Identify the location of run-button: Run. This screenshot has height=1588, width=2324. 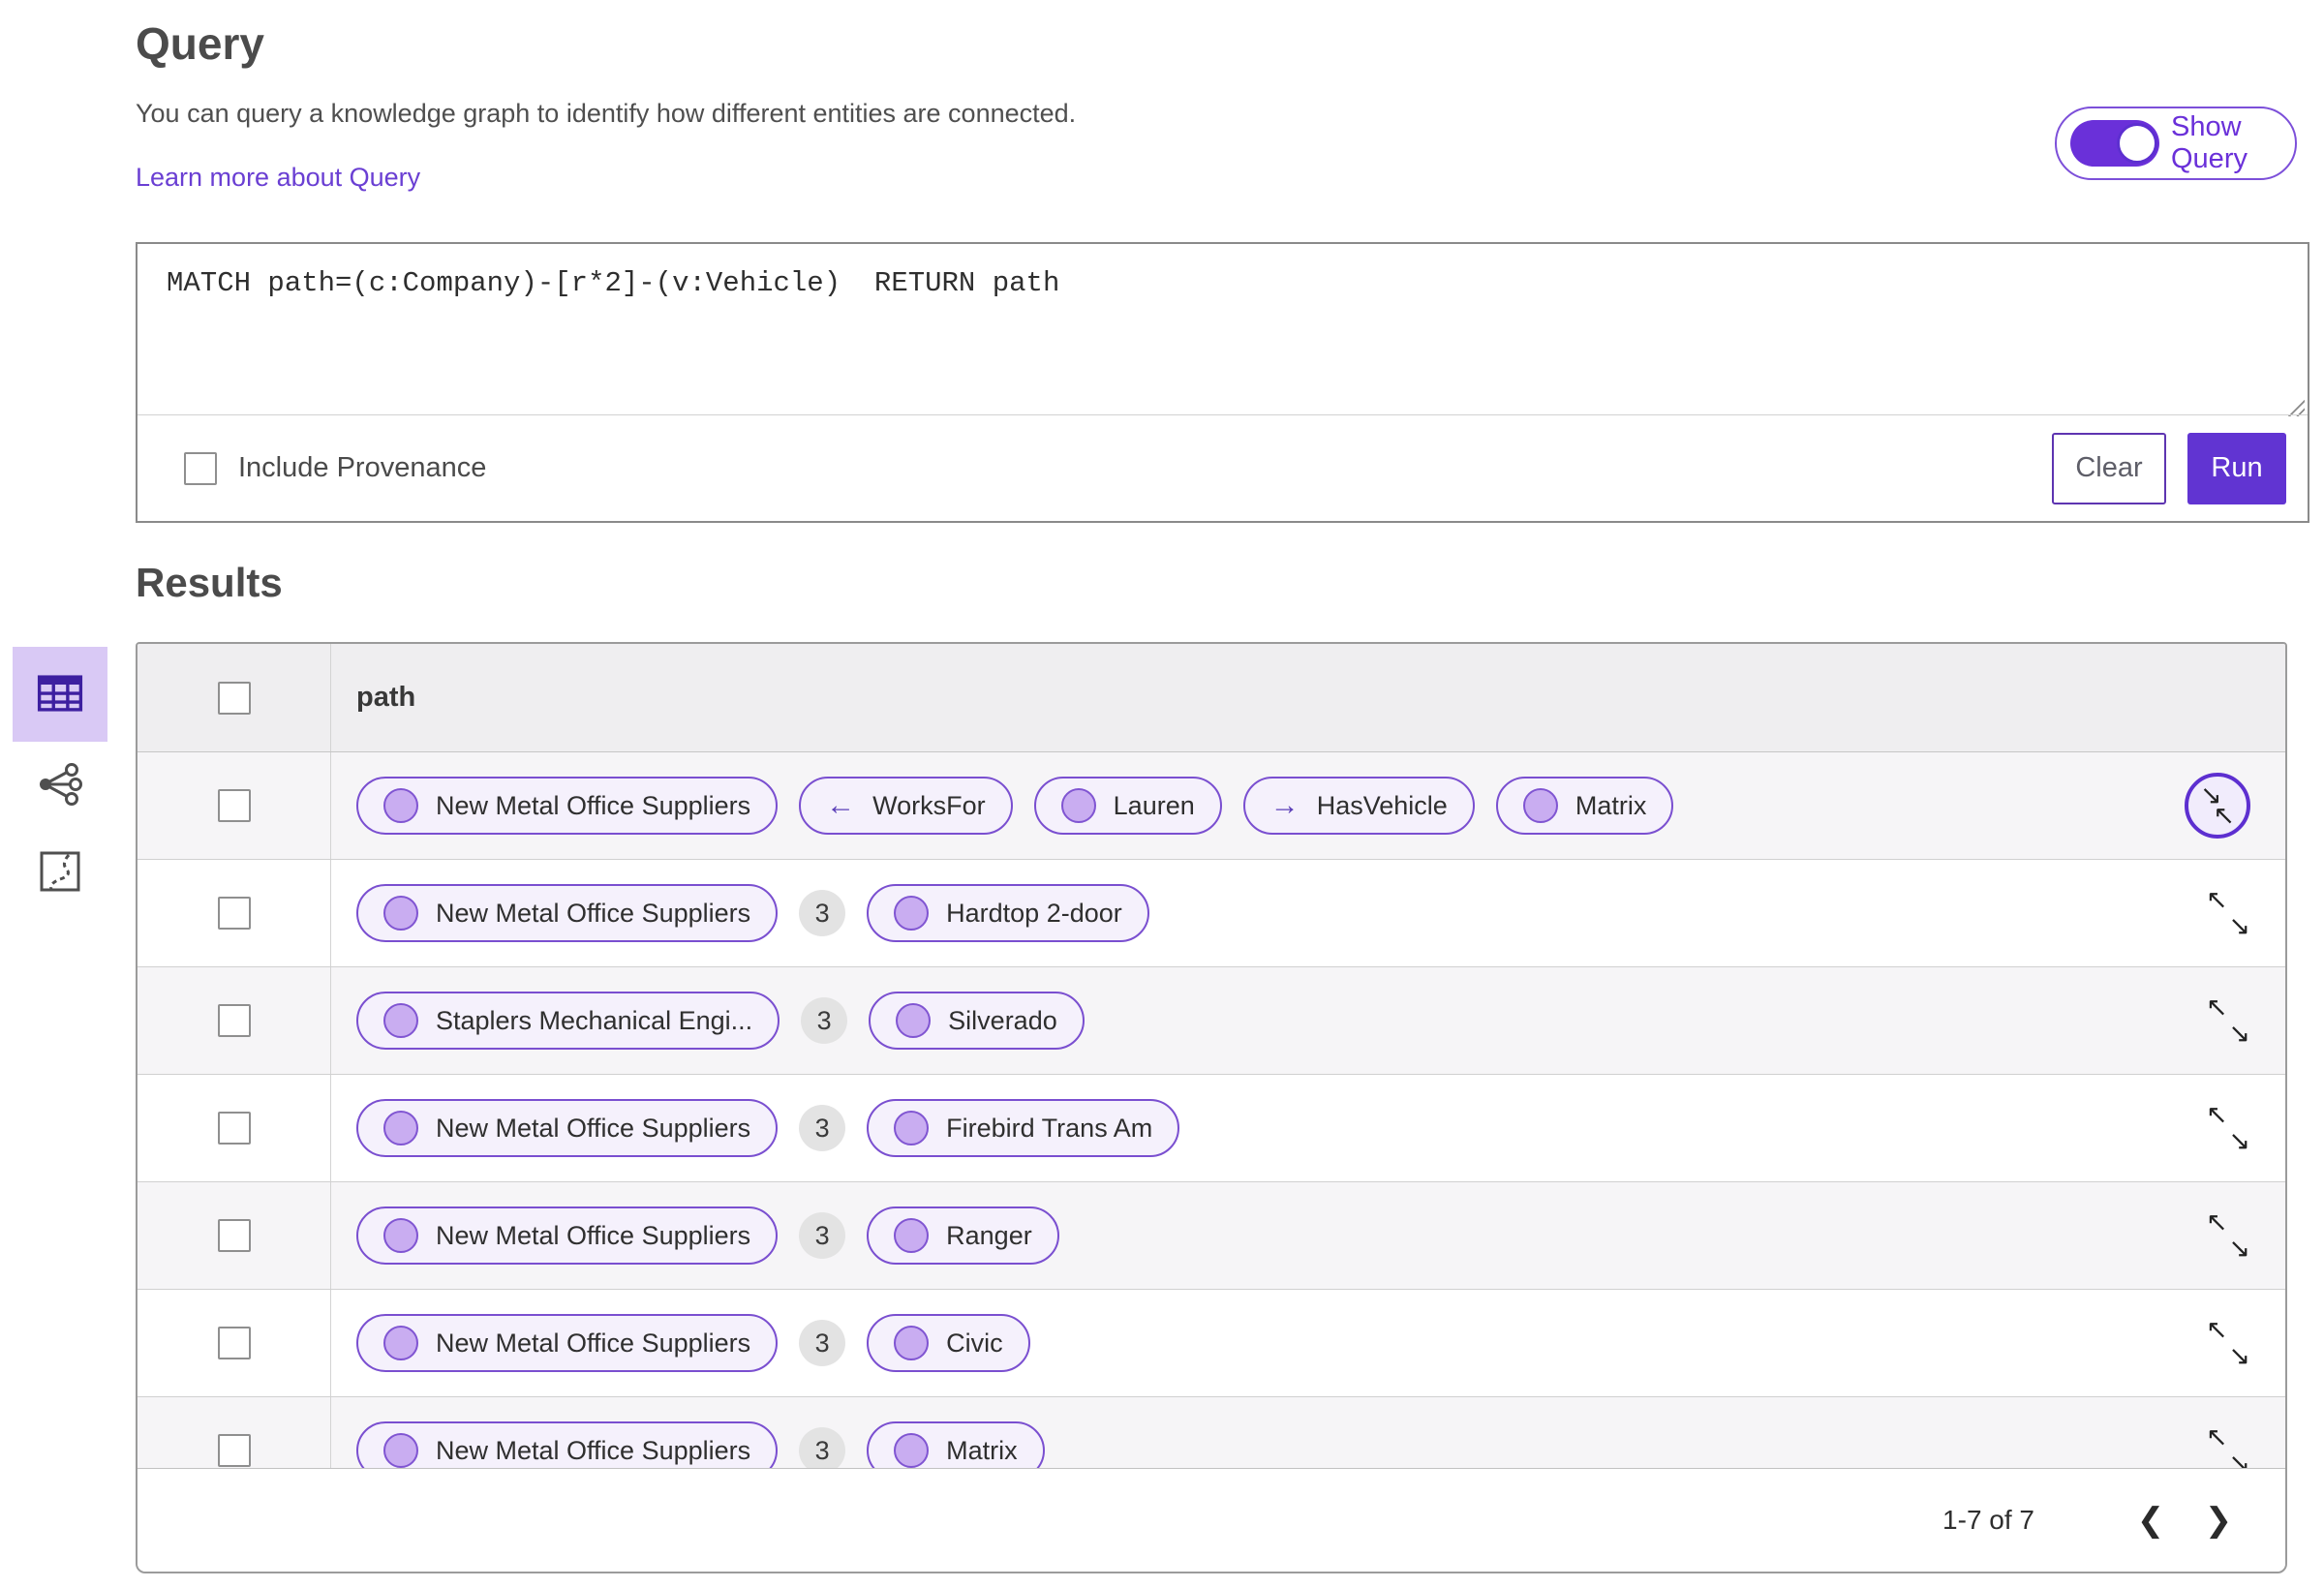
(2237, 468).